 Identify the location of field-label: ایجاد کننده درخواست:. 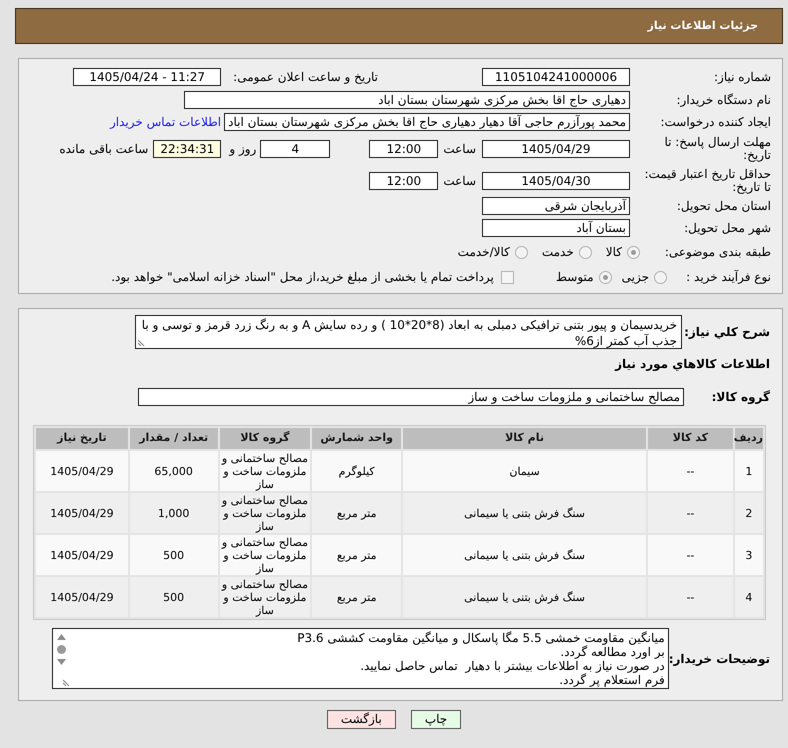
(715, 122).